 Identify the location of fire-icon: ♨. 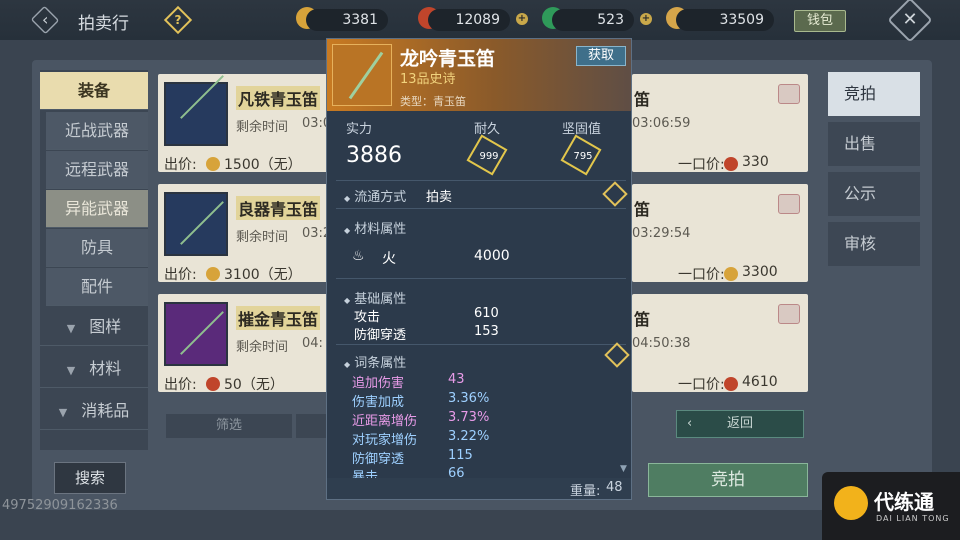
(358, 256).